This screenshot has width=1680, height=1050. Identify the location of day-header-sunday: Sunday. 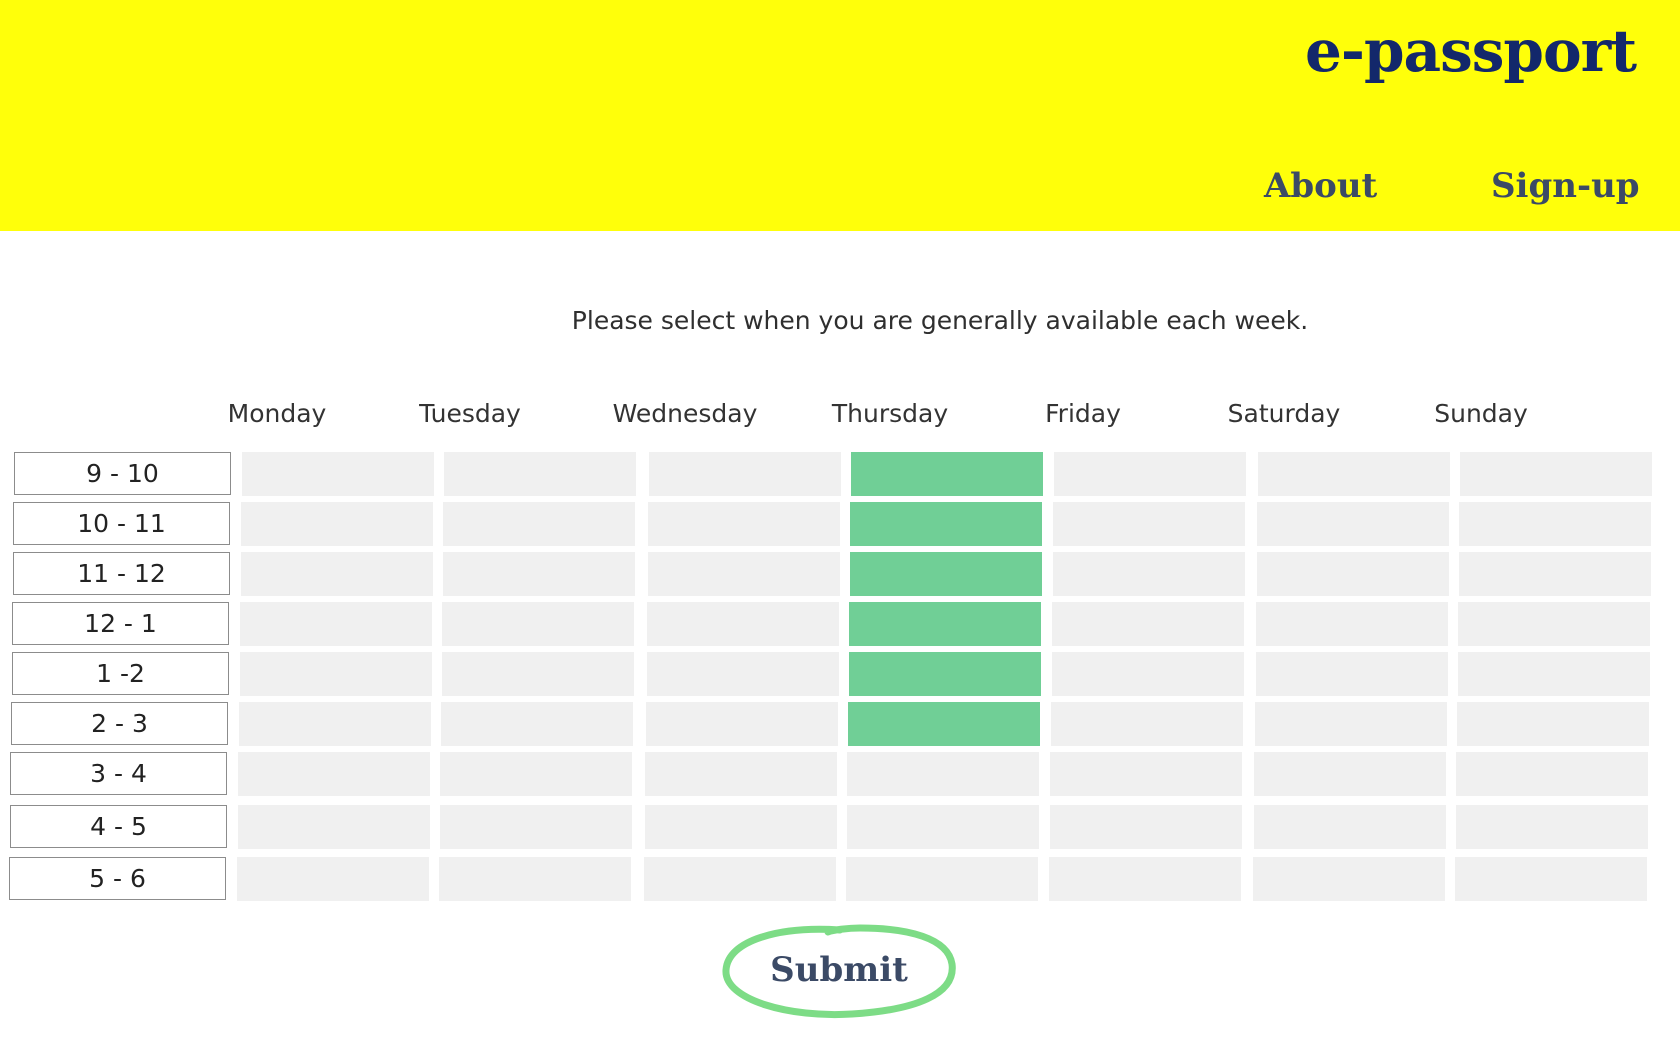
(1481, 413).